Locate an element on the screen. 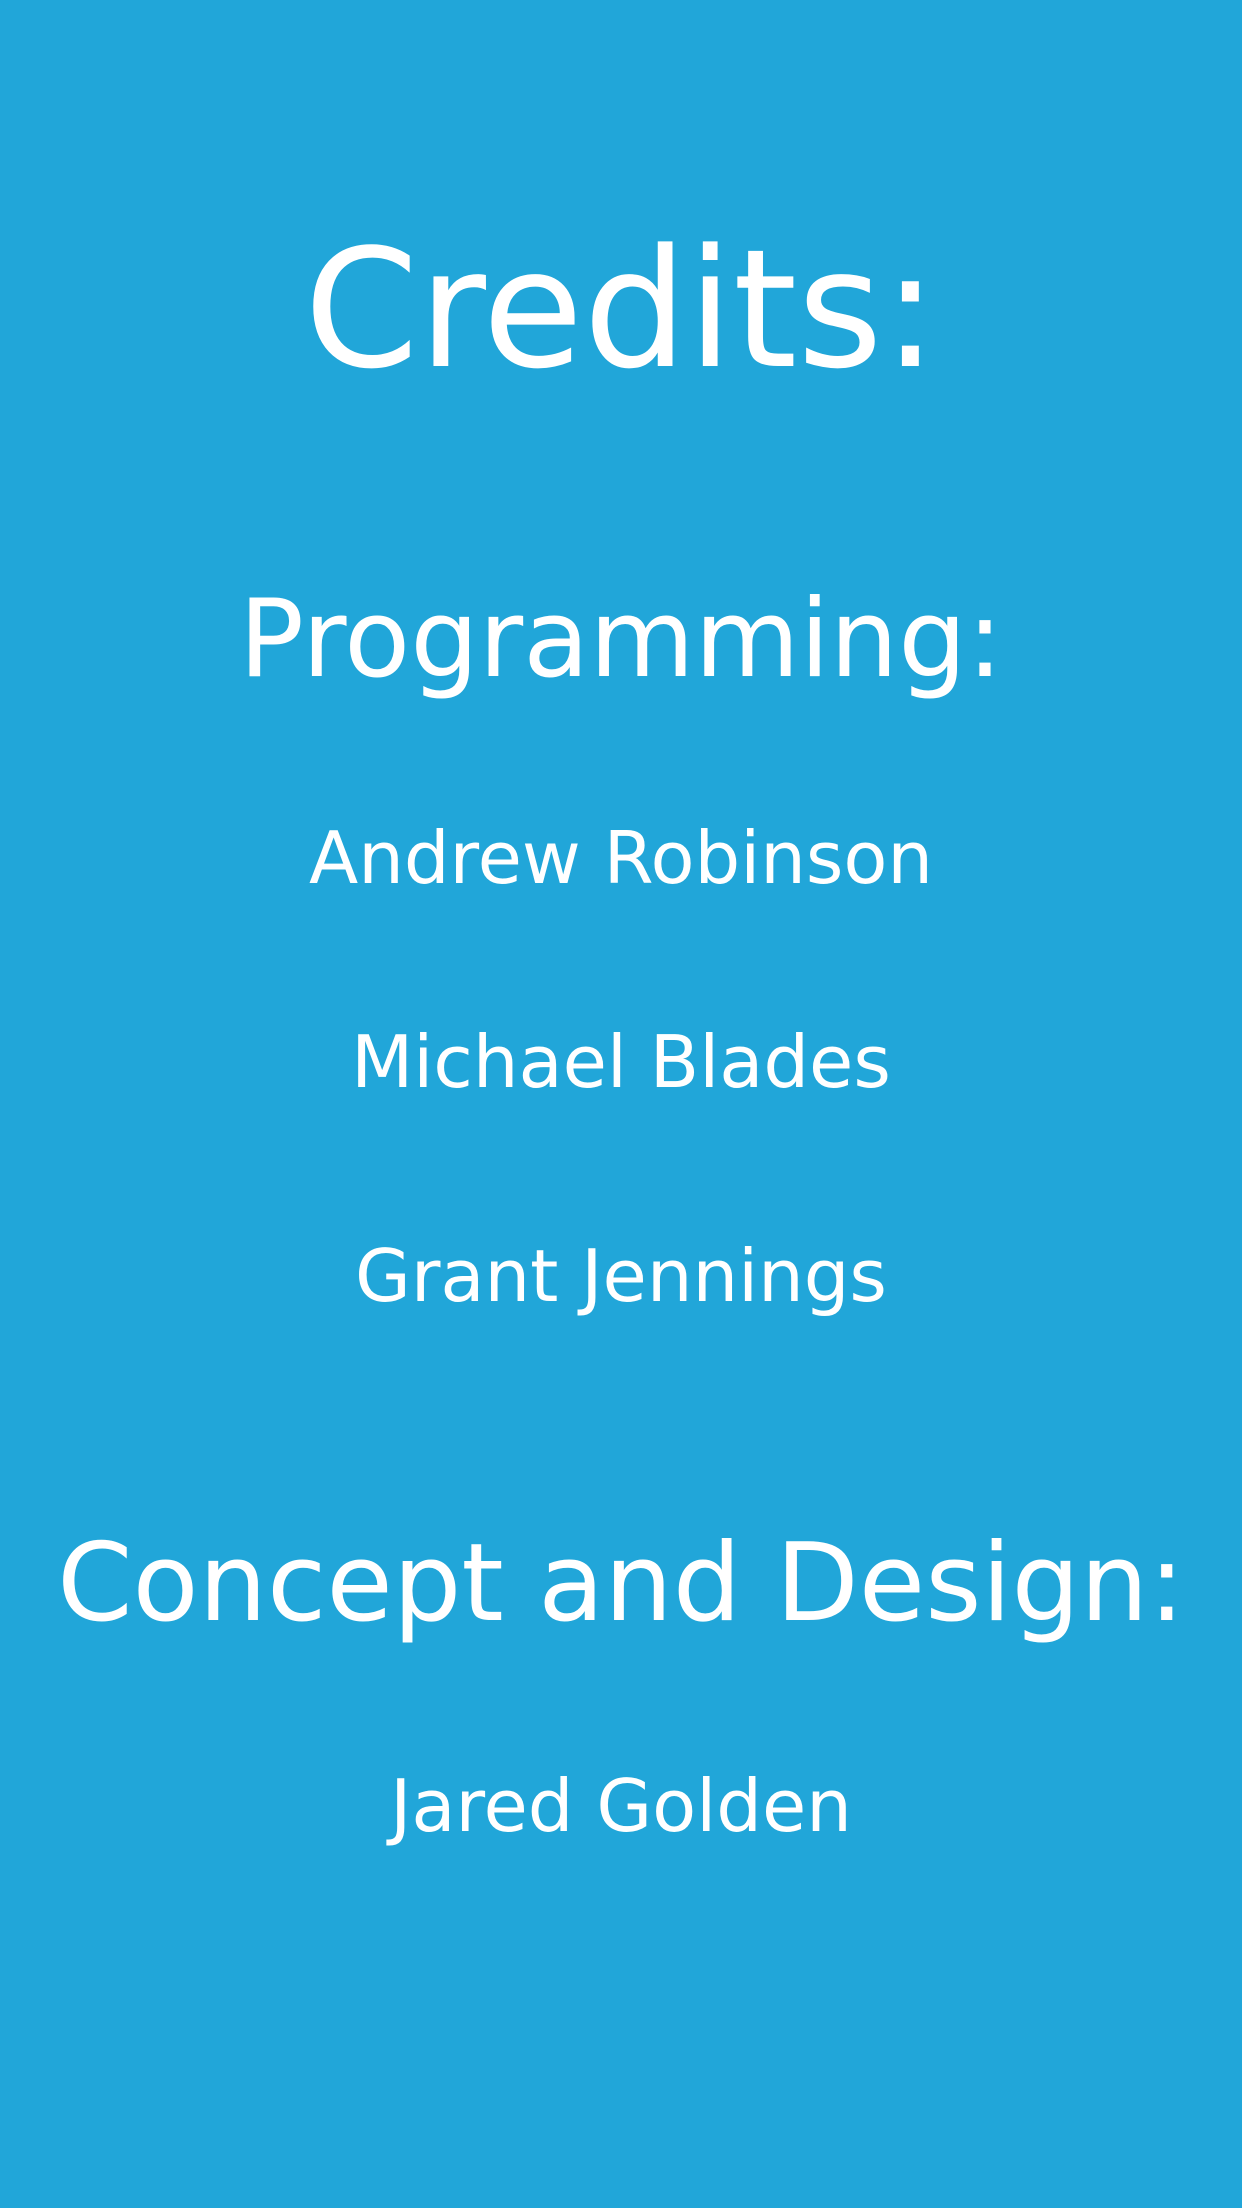  credit-name: Andrew Robinson is located at coordinates (621, 858).